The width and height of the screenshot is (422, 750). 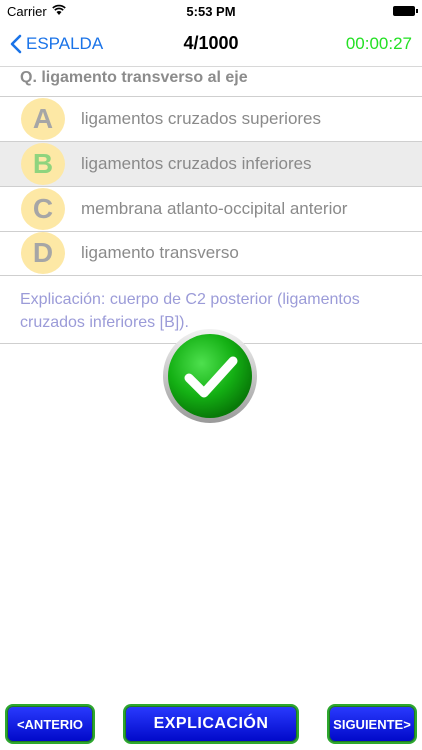 I want to click on option-a: A ligamentos cruzados superiores, so click(x=211, y=119).